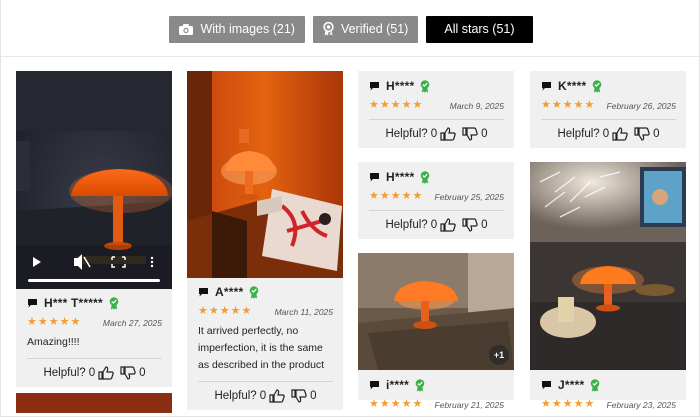 This screenshot has height=417, width=700. I want to click on review-card: +1 i**** ★ ★ ★ ★ ★ February 21, 2025, so click(436, 331).